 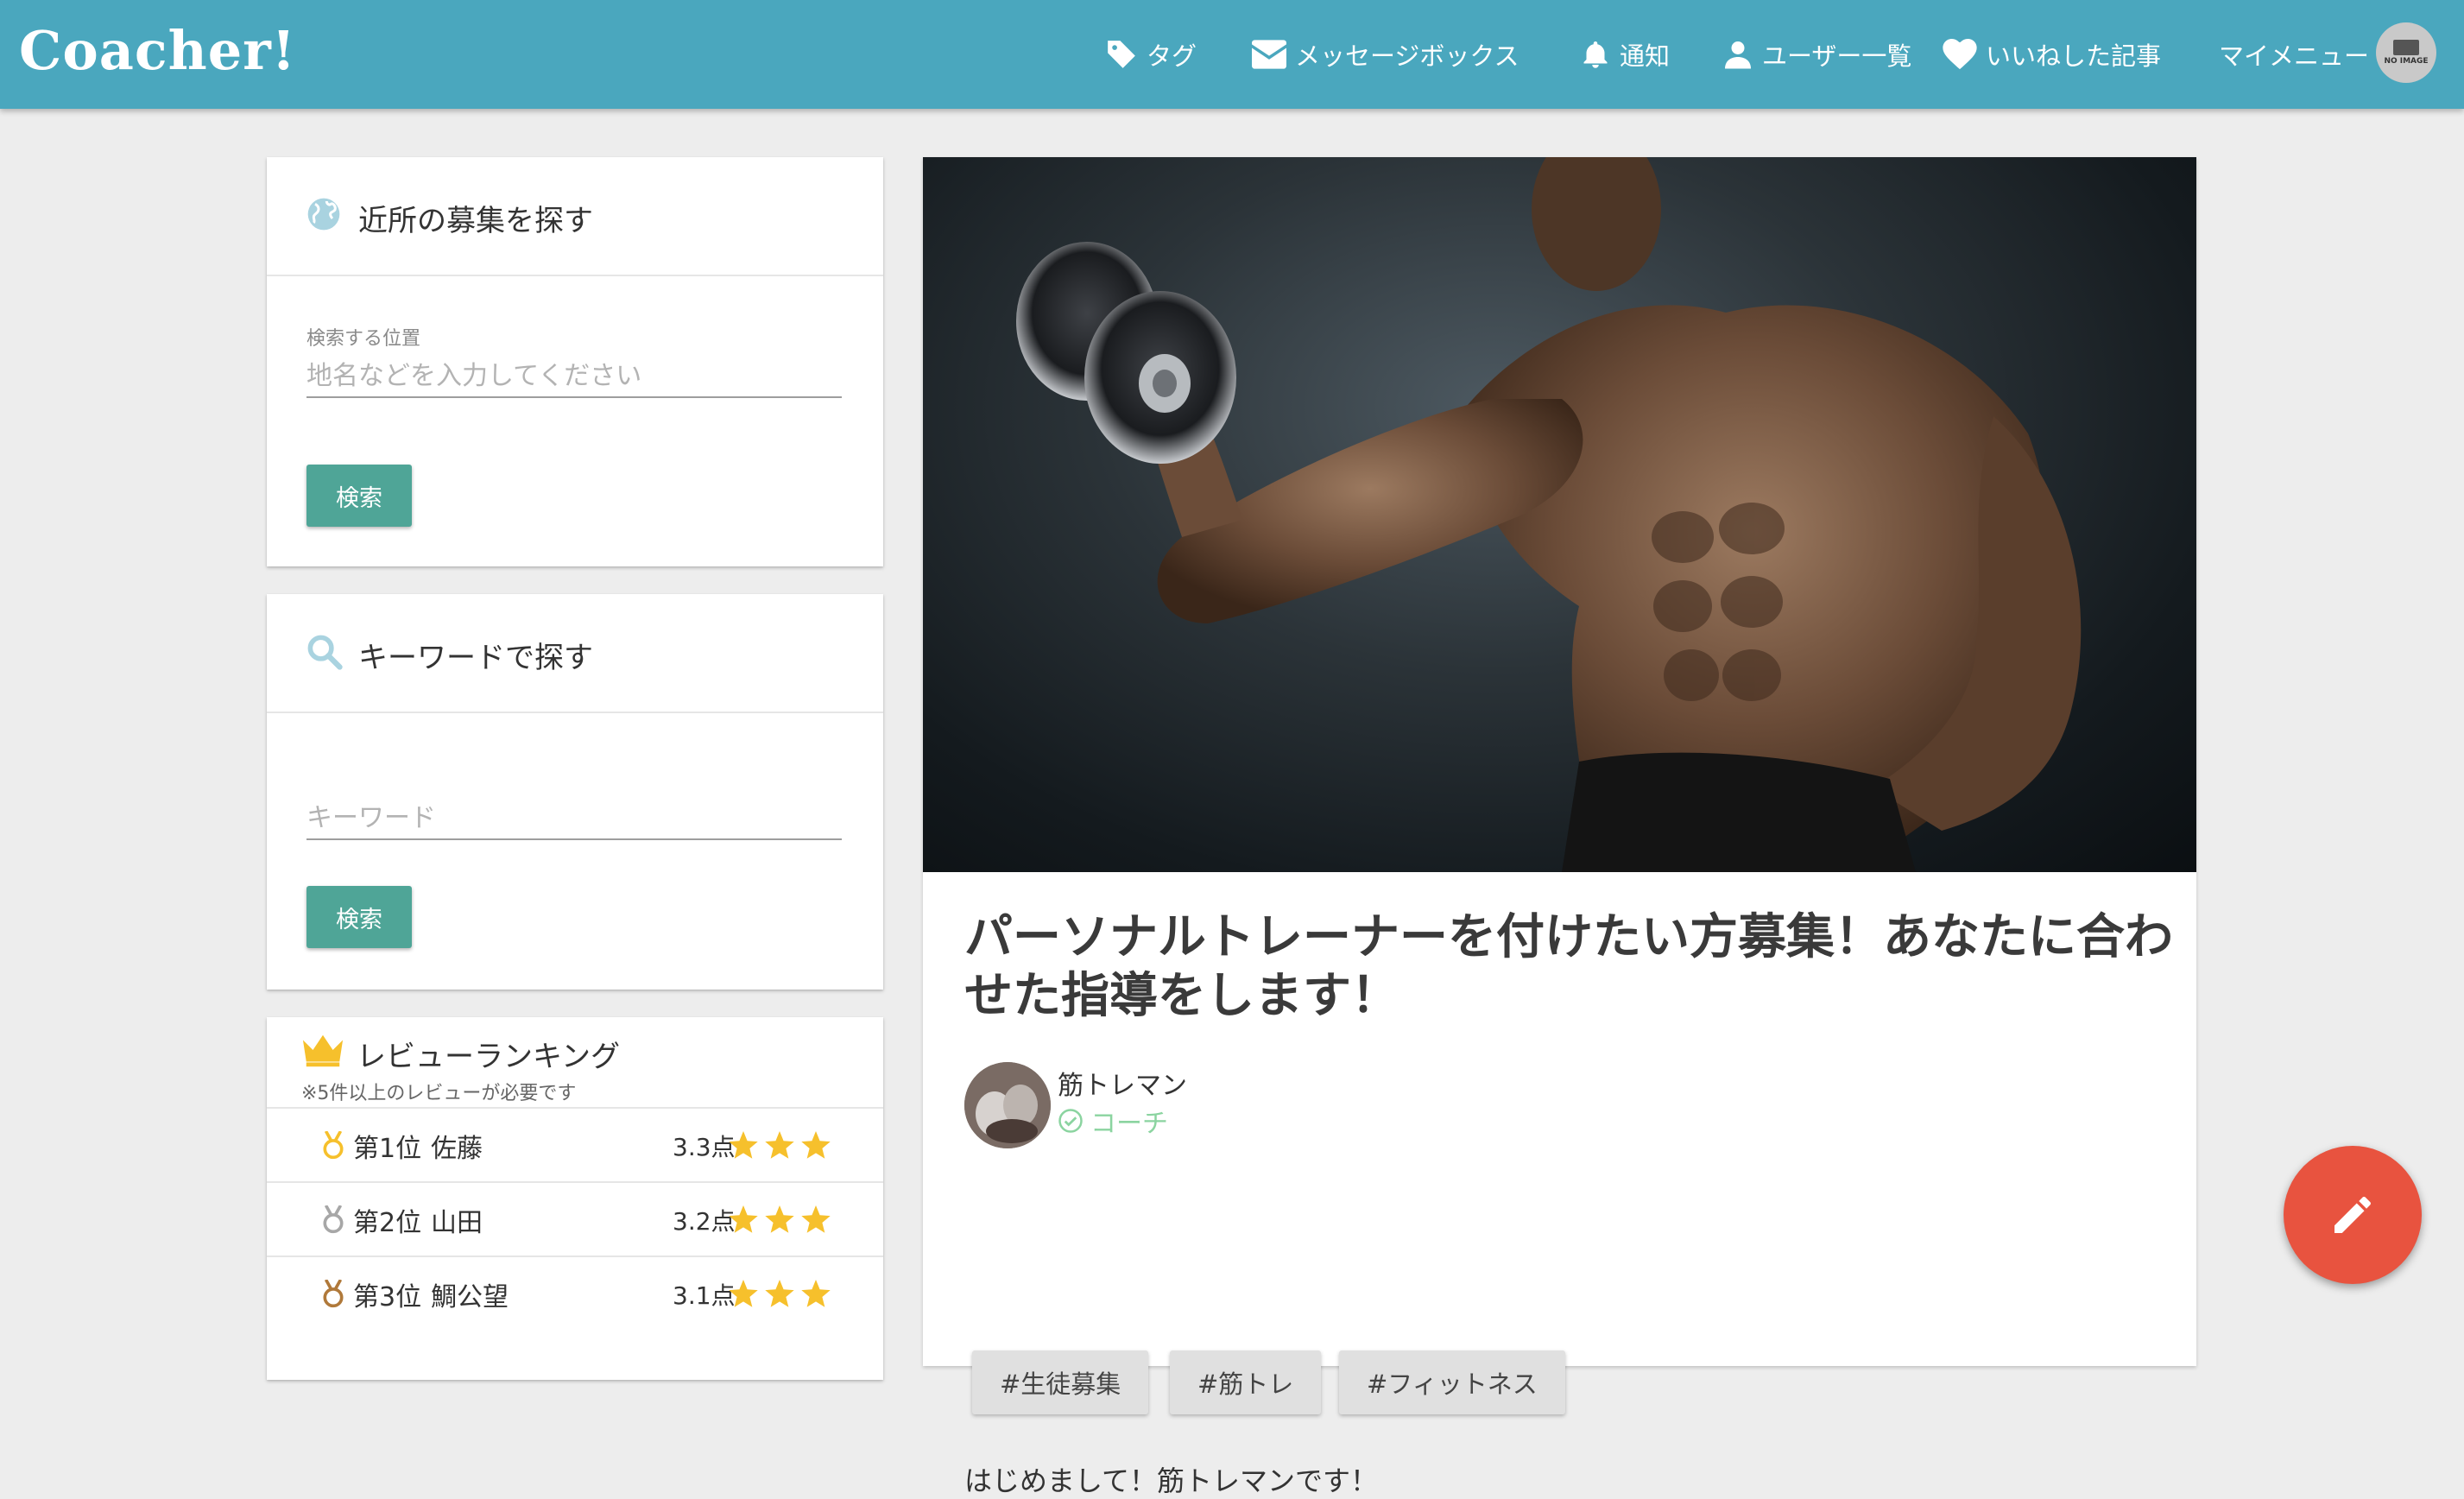 What do you see at coordinates (475, 221) in the screenshot?
I see `nearby-search-title: 近所の募集を探す` at bounding box center [475, 221].